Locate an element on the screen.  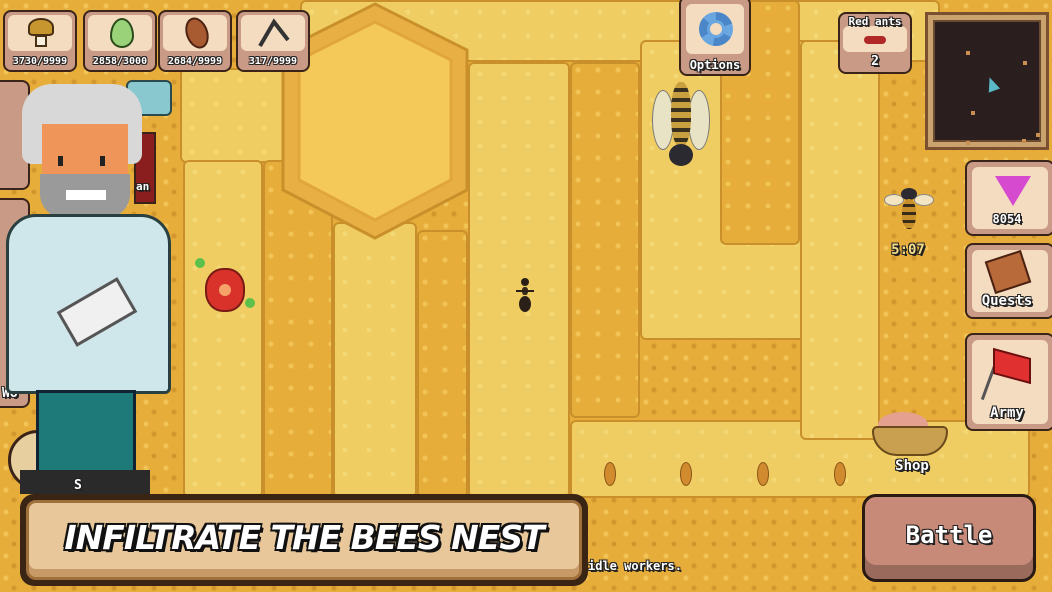
red-ants-count: 2 is located at coordinates (875, 61).